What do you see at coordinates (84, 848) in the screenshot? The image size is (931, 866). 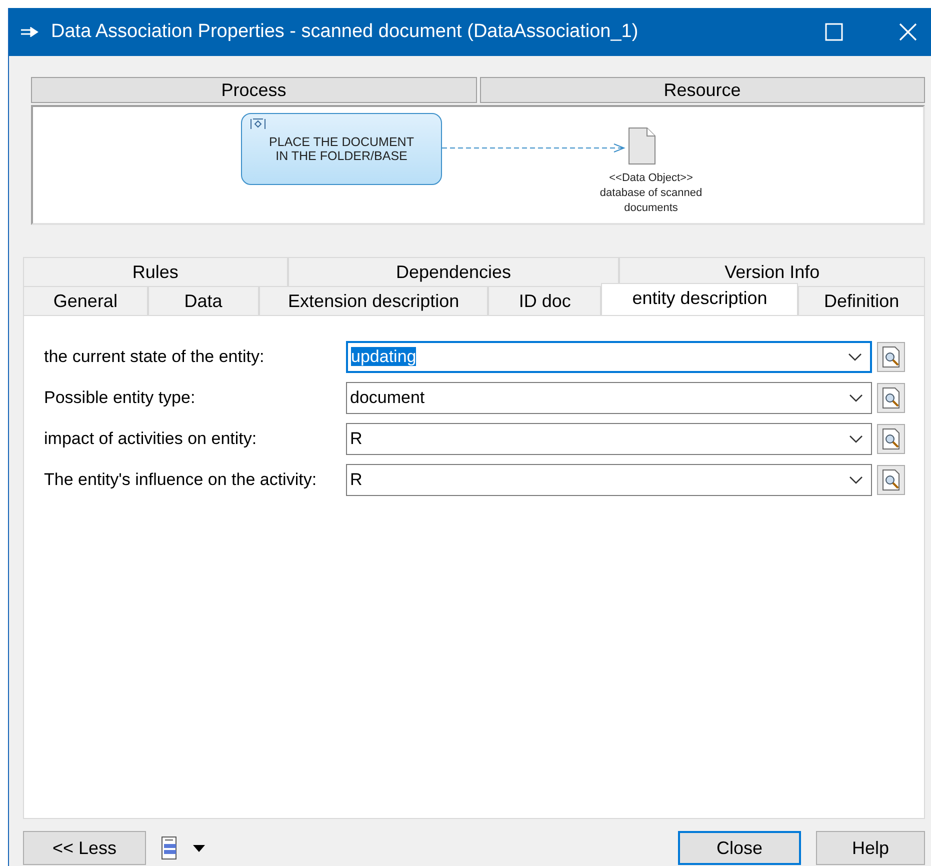 I see `less-button: << Less` at bounding box center [84, 848].